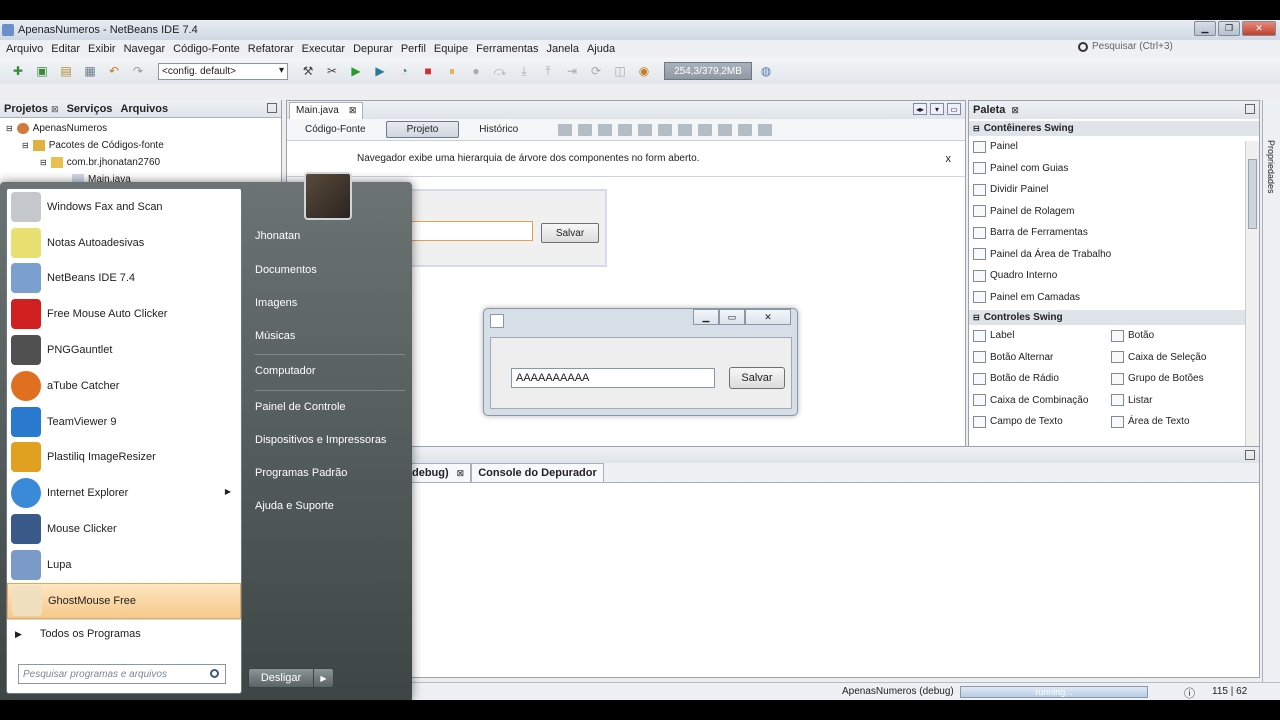 The height and width of the screenshot is (720, 1280). I want to click on menu-refatorar: Refatorar, so click(271, 49).